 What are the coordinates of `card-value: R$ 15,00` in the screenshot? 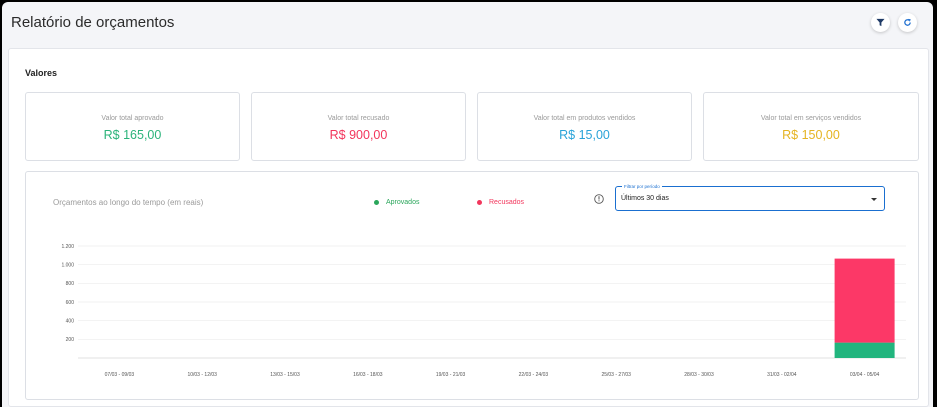 It's located at (584, 135).